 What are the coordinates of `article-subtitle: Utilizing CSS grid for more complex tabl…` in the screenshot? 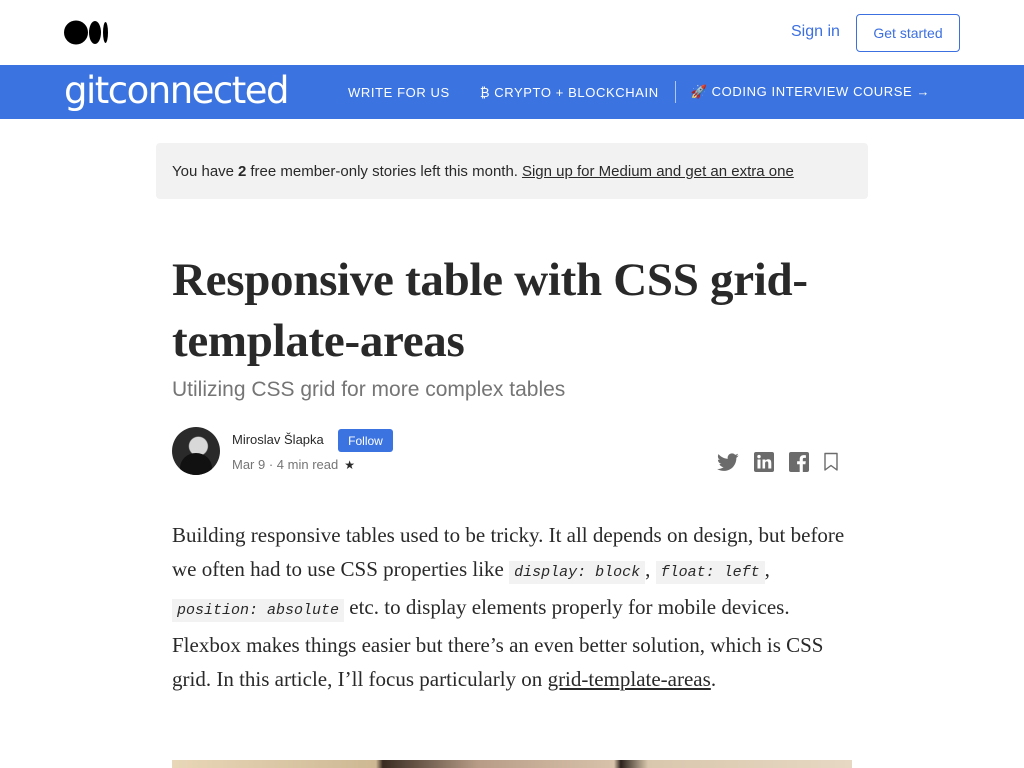 It's located at (369, 389).